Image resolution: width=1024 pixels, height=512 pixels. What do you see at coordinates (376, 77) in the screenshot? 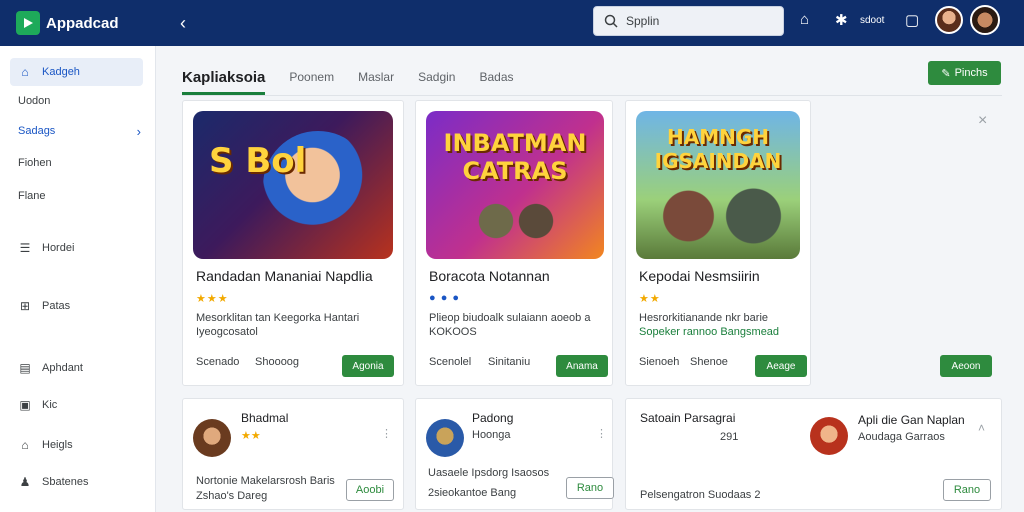
I see `tab-maslar: Maslar` at bounding box center [376, 77].